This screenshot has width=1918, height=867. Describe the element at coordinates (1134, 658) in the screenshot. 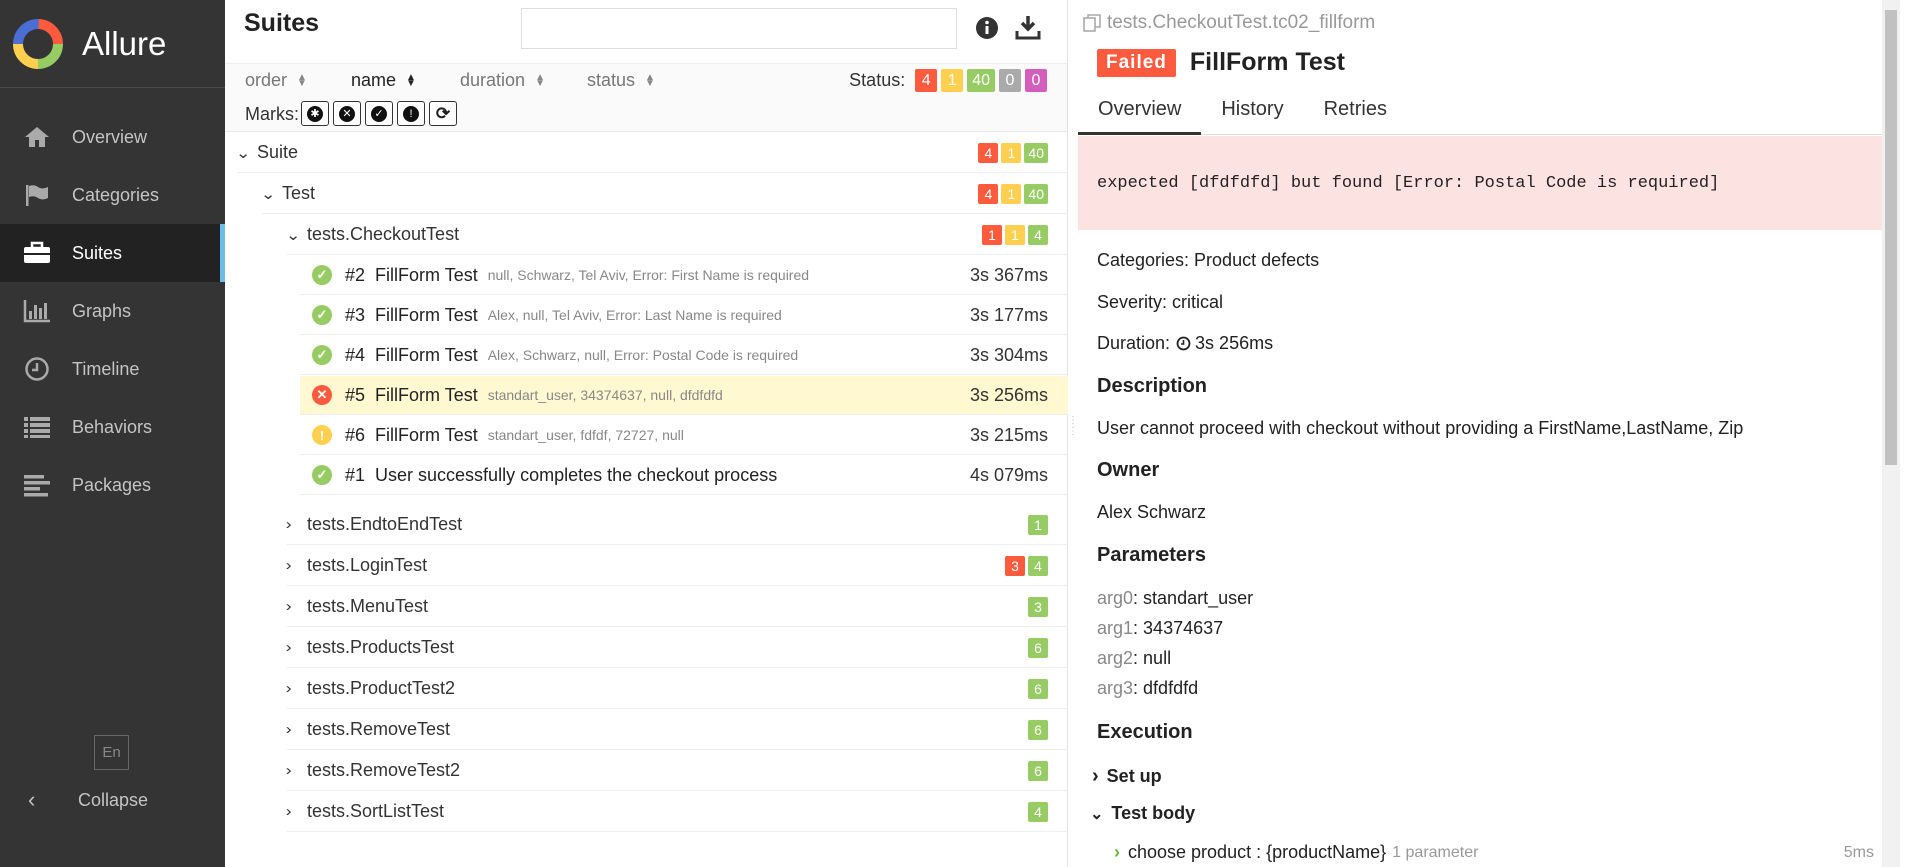

I see `parameter-row: arg2: null` at that location.